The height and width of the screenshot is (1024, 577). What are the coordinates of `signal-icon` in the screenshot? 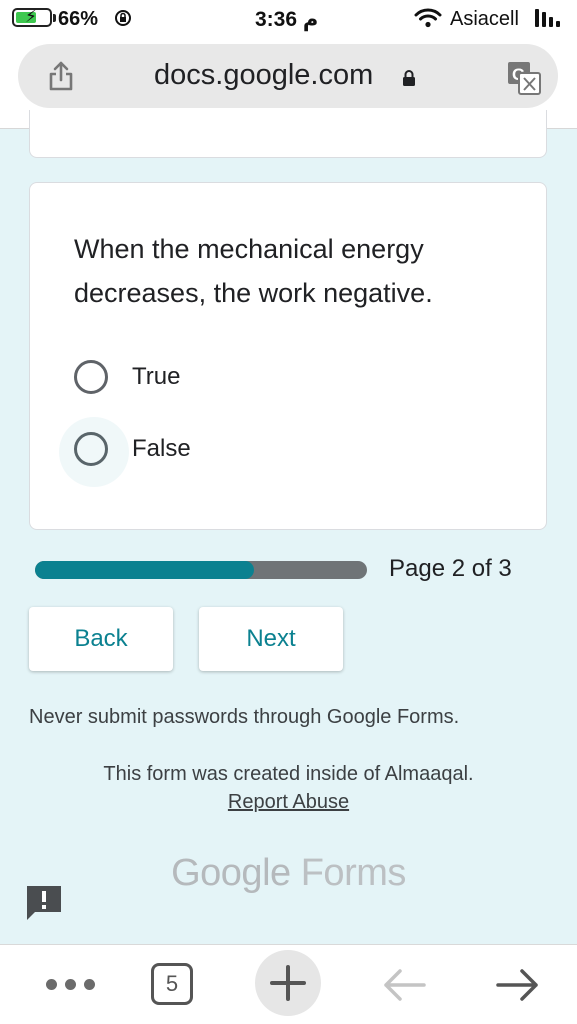 It's located at (547, 18).